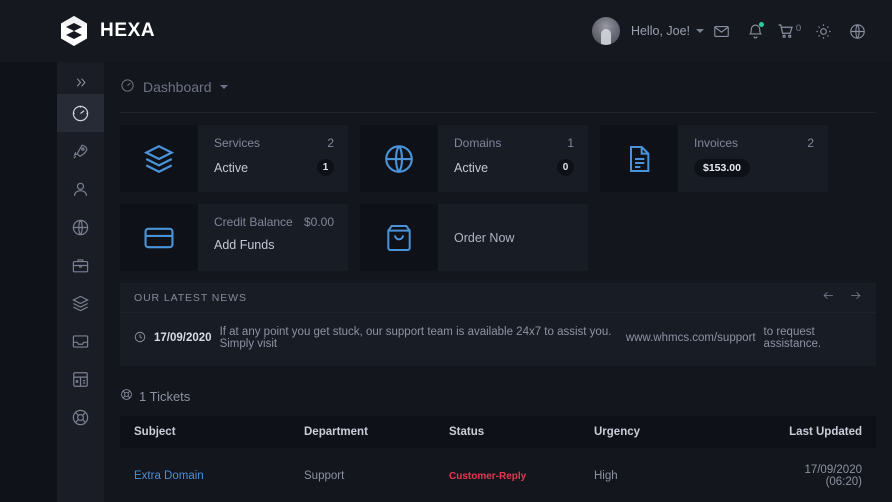  I want to click on cell-subject: Extra Domain, so click(205, 475).